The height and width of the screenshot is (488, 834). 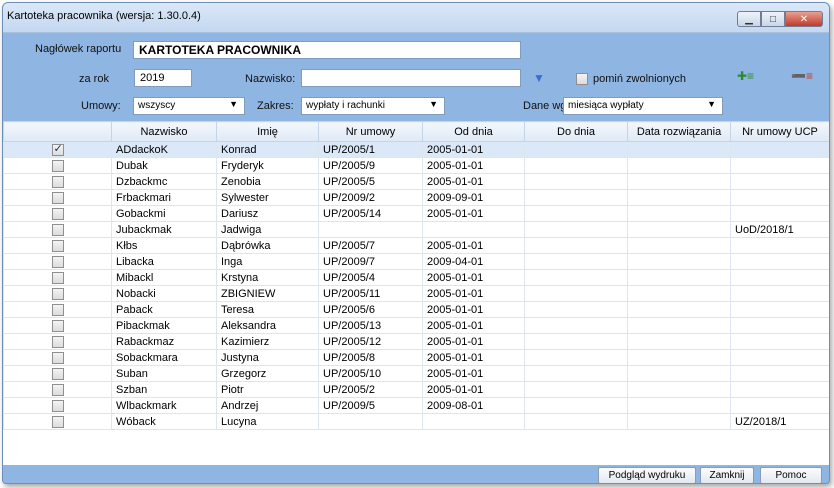 What do you see at coordinates (416, 245) in the screenshot?
I see `table-row: Kłbs Dąbrówka UP/2005/7 2005-01-01` at bounding box center [416, 245].